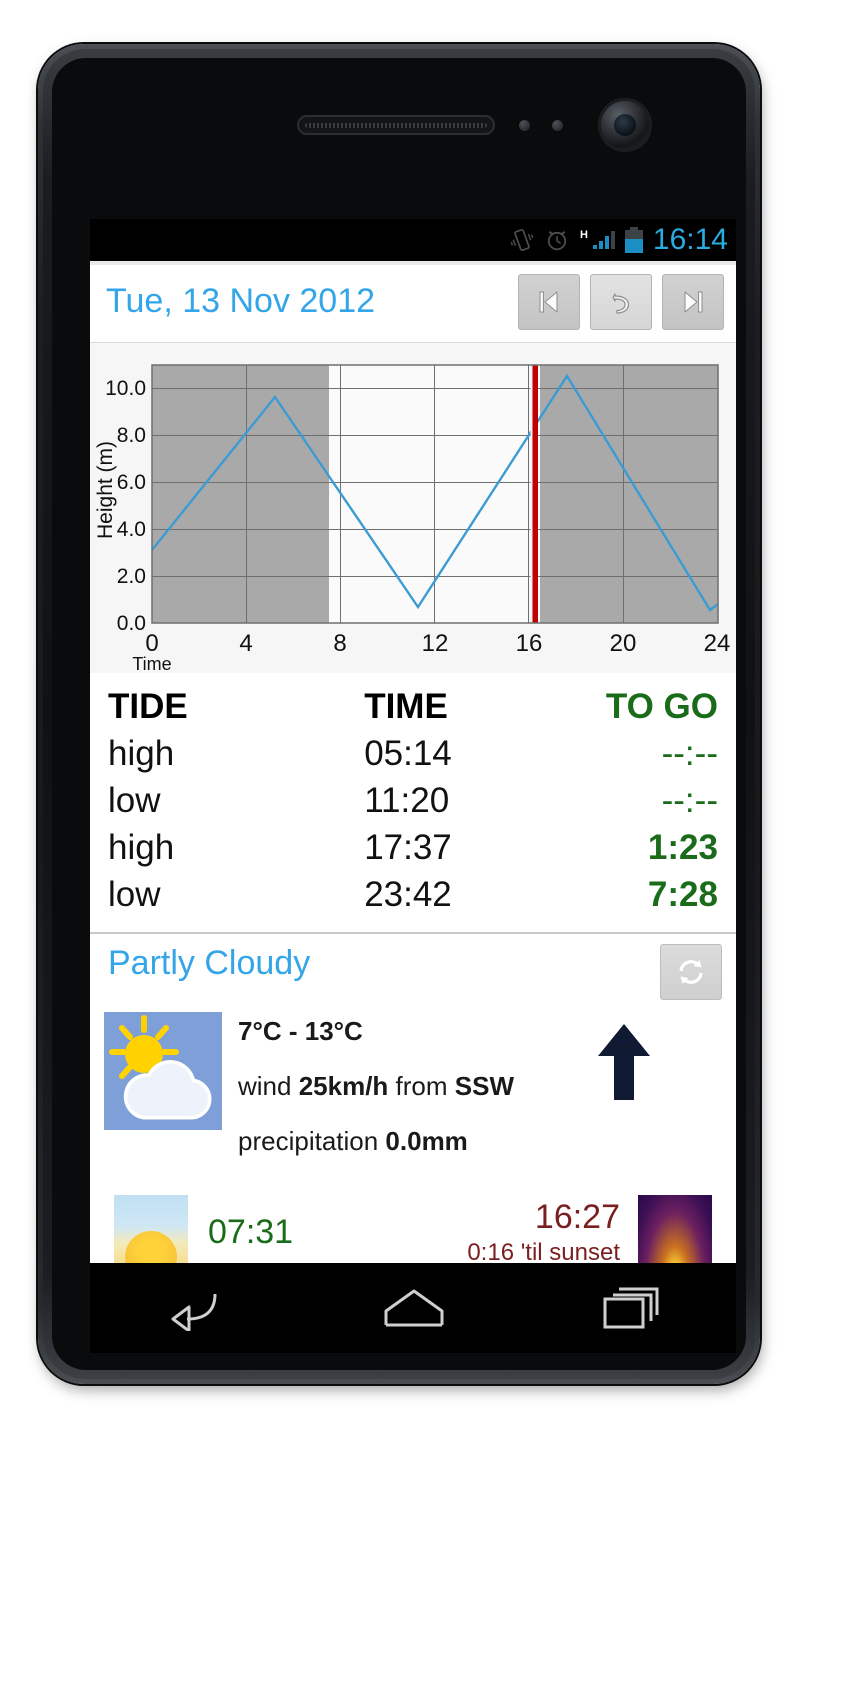 This screenshot has height=1695, width=860. Describe the element at coordinates (690, 239) in the screenshot. I see `status-bar-clock: 16:14` at that location.